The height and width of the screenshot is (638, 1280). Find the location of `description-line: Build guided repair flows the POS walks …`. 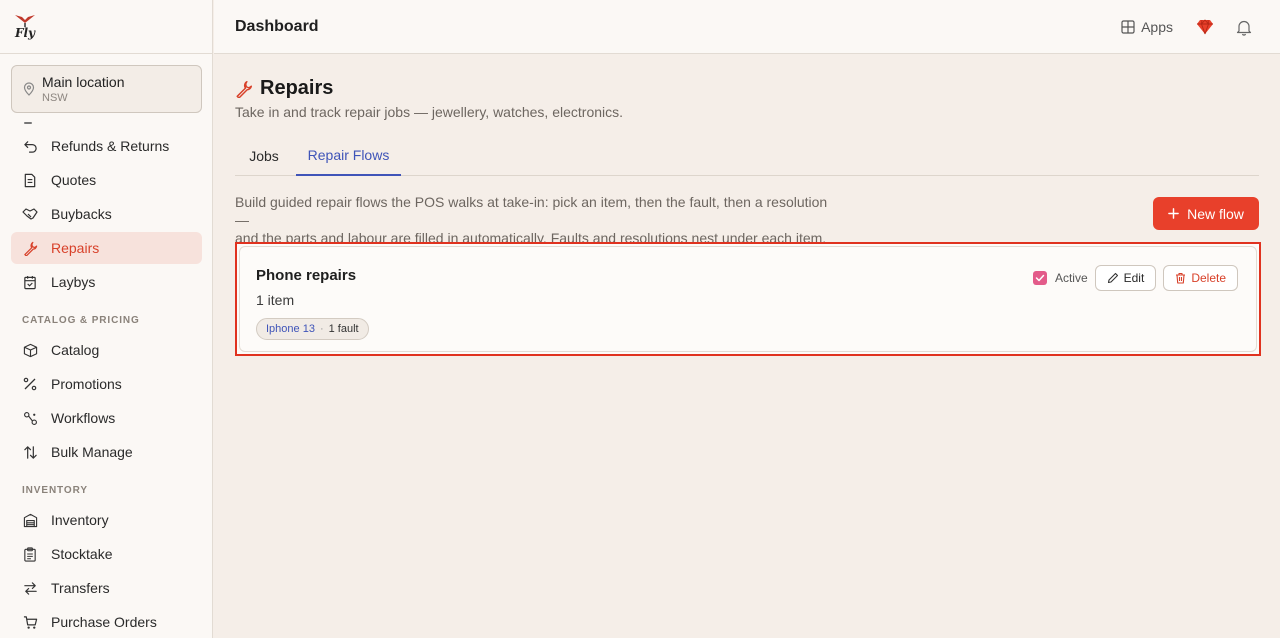

description-line: Build guided repair flows the POS walks … is located at coordinates (531, 211).